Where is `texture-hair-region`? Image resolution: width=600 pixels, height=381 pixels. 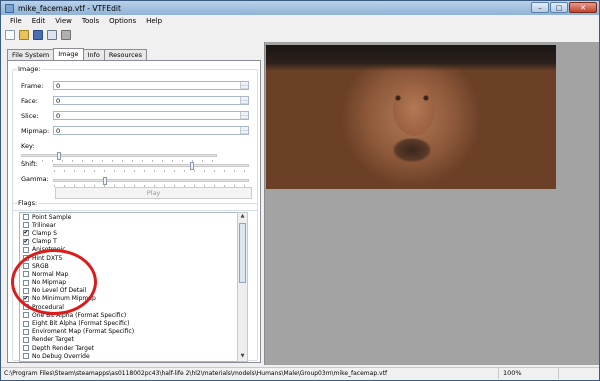 texture-hair-region is located at coordinates (411, 58).